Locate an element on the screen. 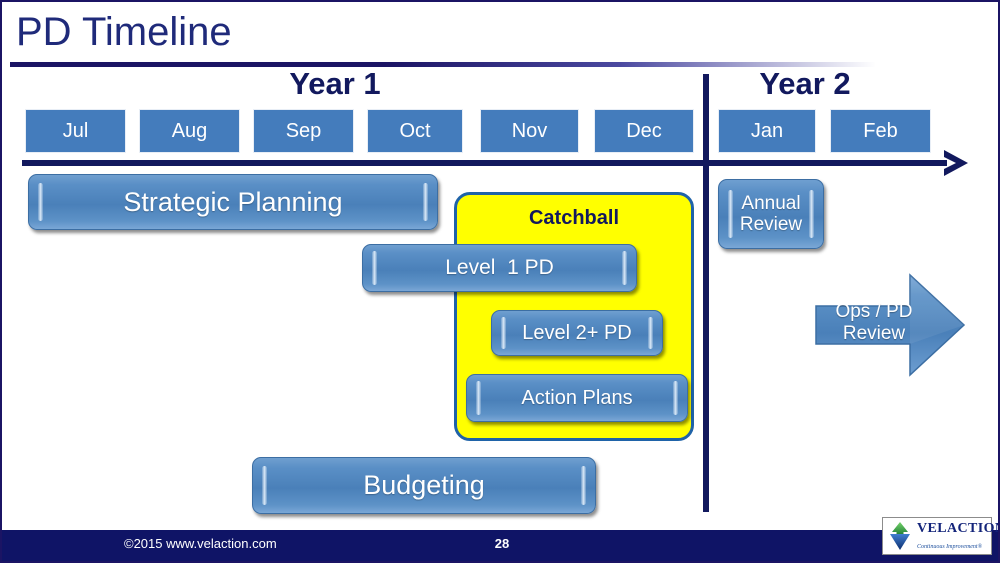  ops-pd-review-label: Ops / PD Review is located at coordinates (874, 323).